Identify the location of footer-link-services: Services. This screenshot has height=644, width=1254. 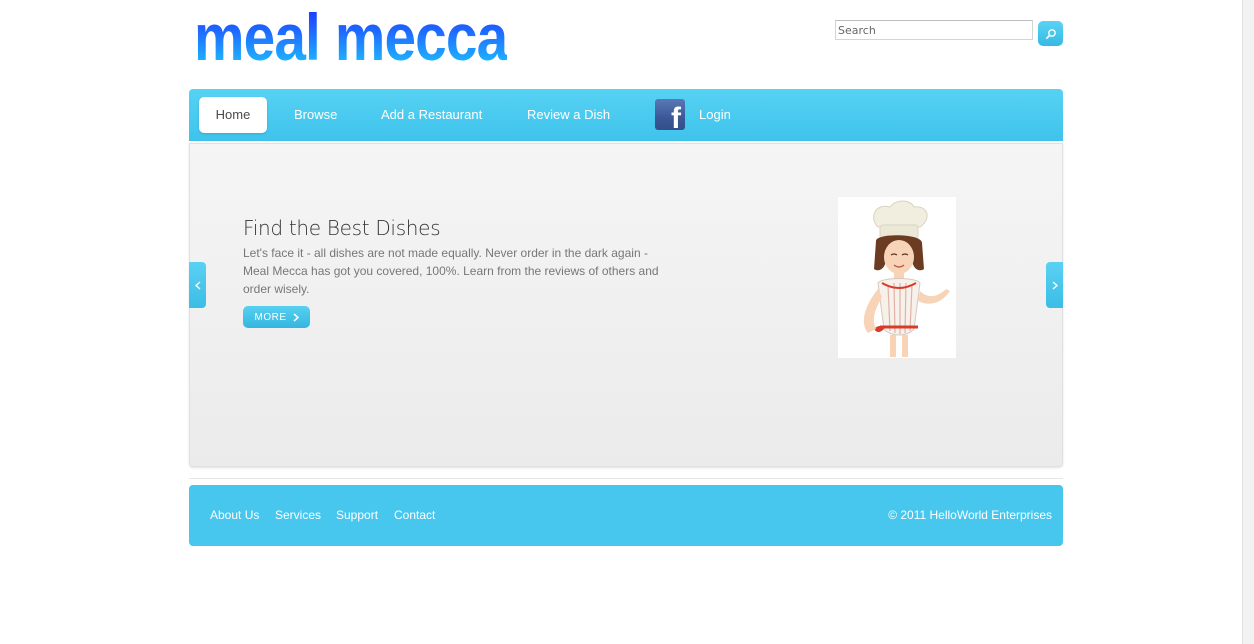
(298, 515).